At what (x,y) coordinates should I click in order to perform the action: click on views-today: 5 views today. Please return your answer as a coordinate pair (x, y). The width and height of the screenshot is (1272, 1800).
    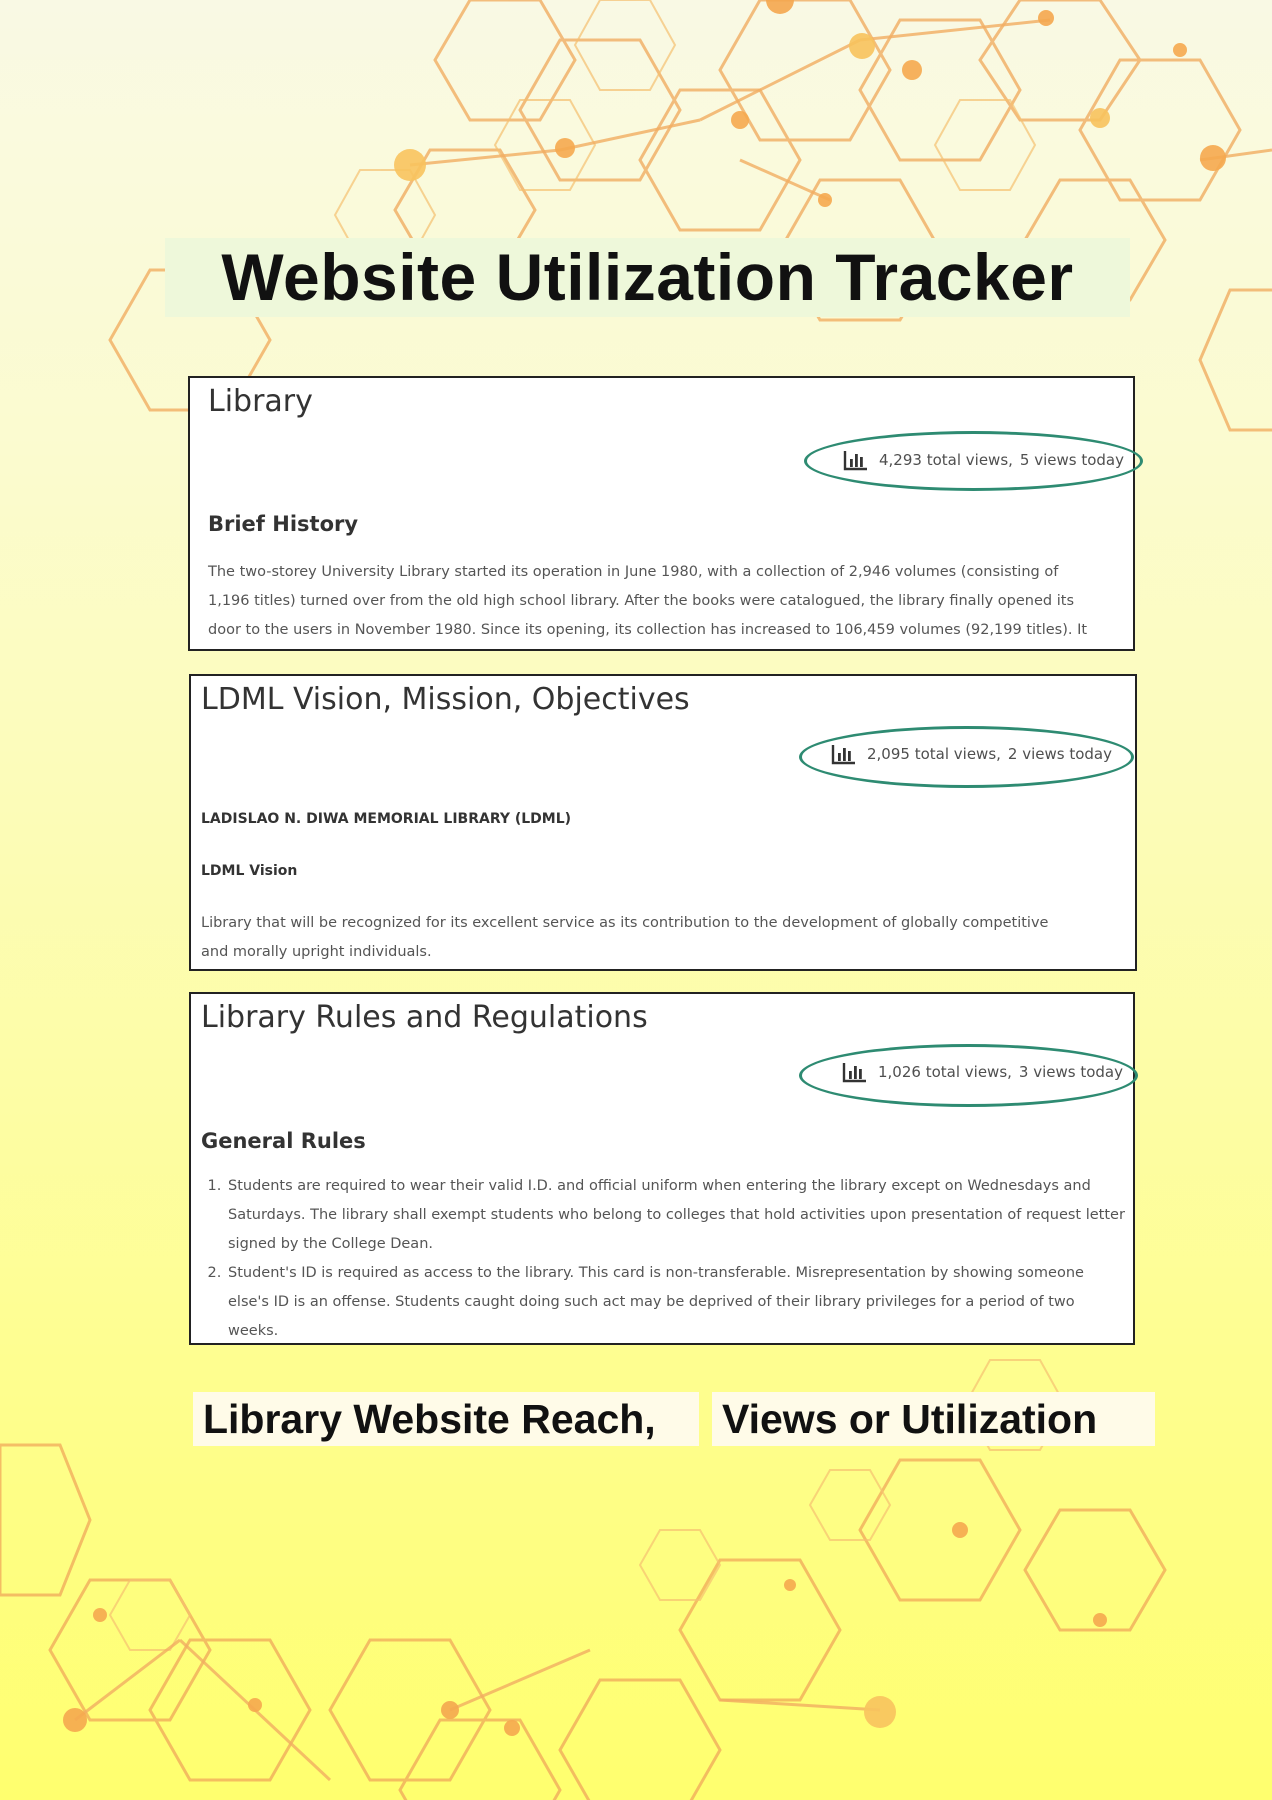
    Looking at the image, I should click on (1071, 460).